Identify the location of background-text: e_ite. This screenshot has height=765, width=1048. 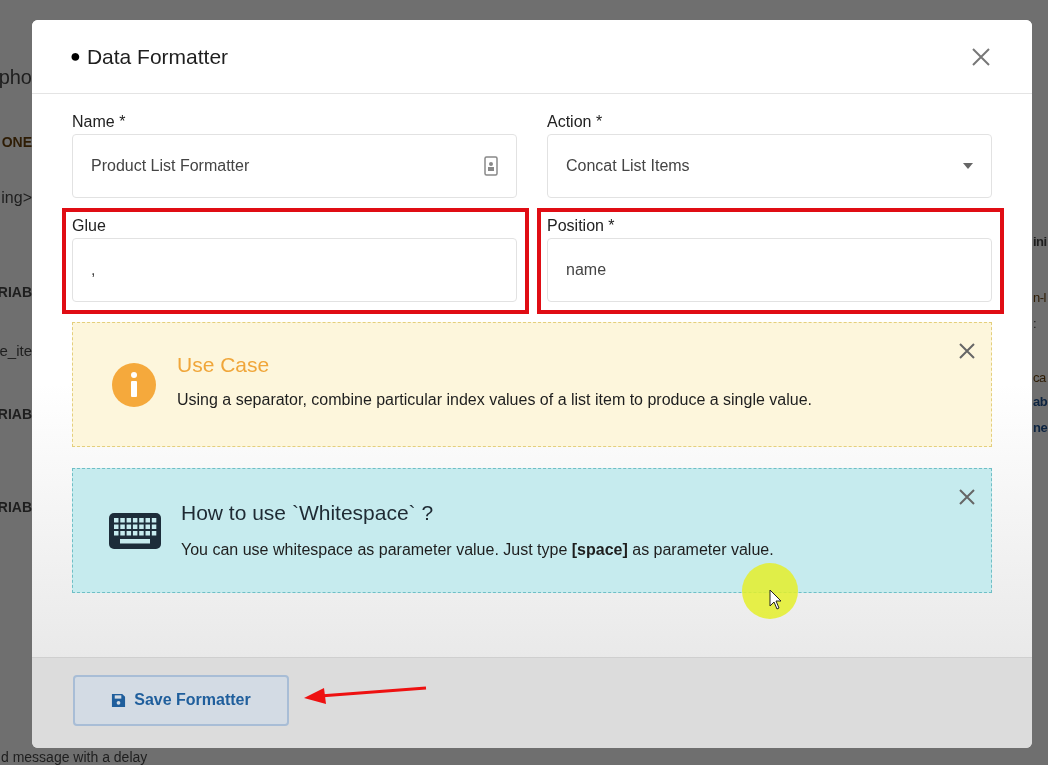
(16, 351).